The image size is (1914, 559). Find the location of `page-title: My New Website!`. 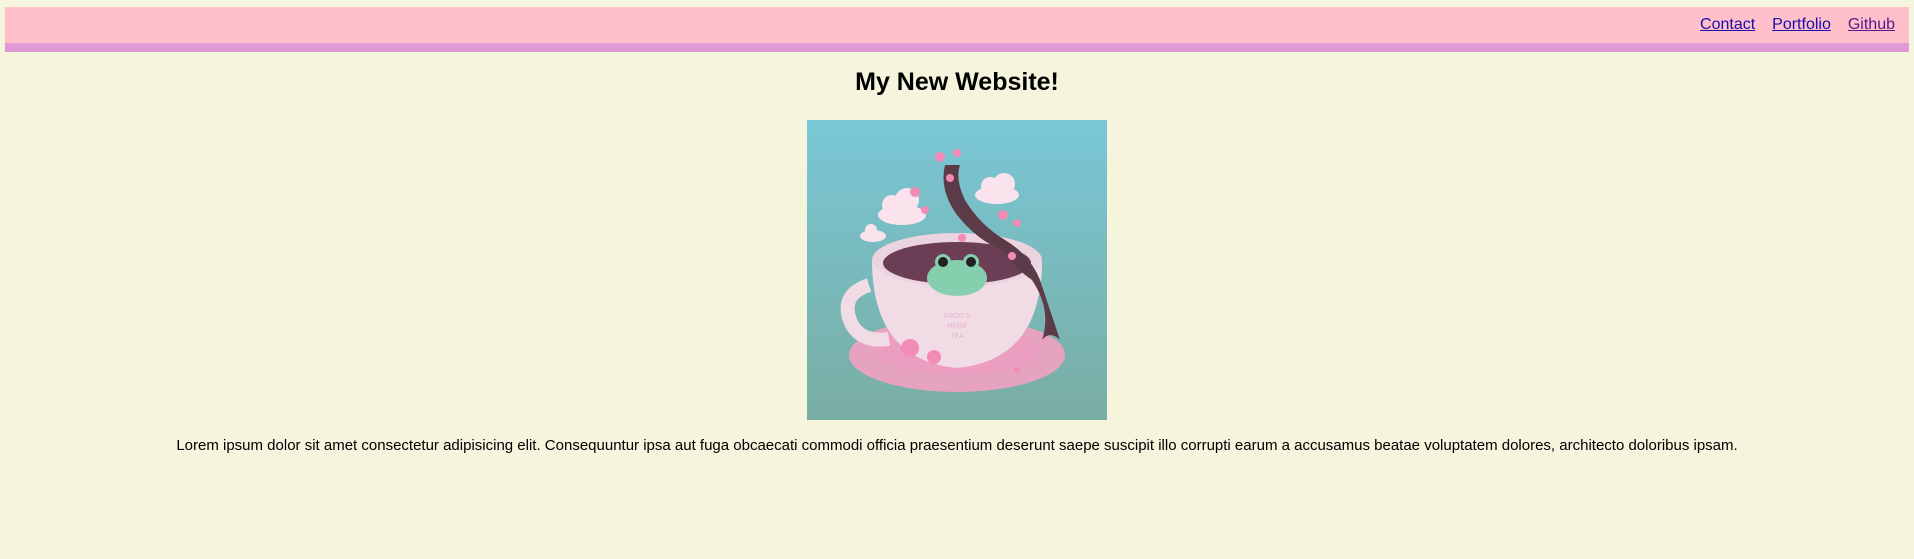

page-title: My New Website! is located at coordinates (957, 82).